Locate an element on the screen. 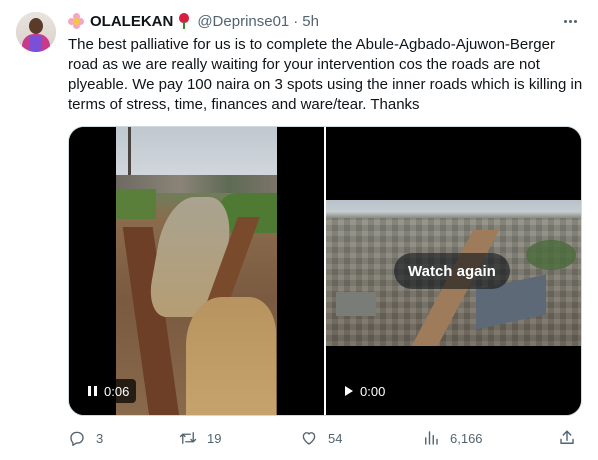 Image resolution: width=598 pixels, height=460 pixels. reply-count: 3 is located at coordinates (100, 438).